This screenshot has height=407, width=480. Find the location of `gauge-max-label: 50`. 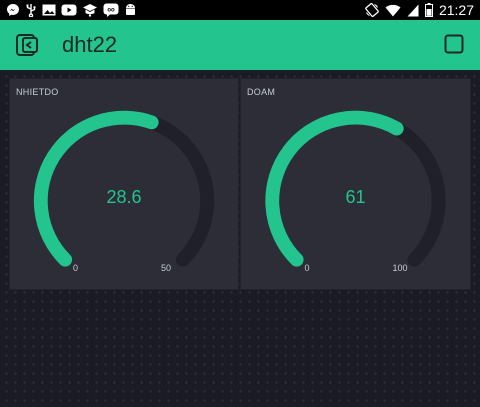

gauge-max-label: 50 is located at coordinates (166, 268).